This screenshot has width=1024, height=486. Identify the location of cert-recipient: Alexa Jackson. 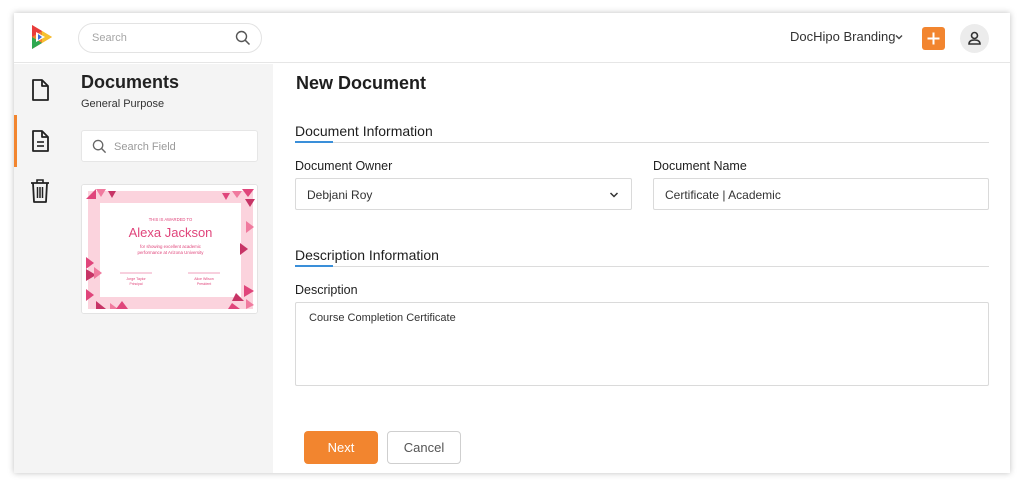
(171, 232).